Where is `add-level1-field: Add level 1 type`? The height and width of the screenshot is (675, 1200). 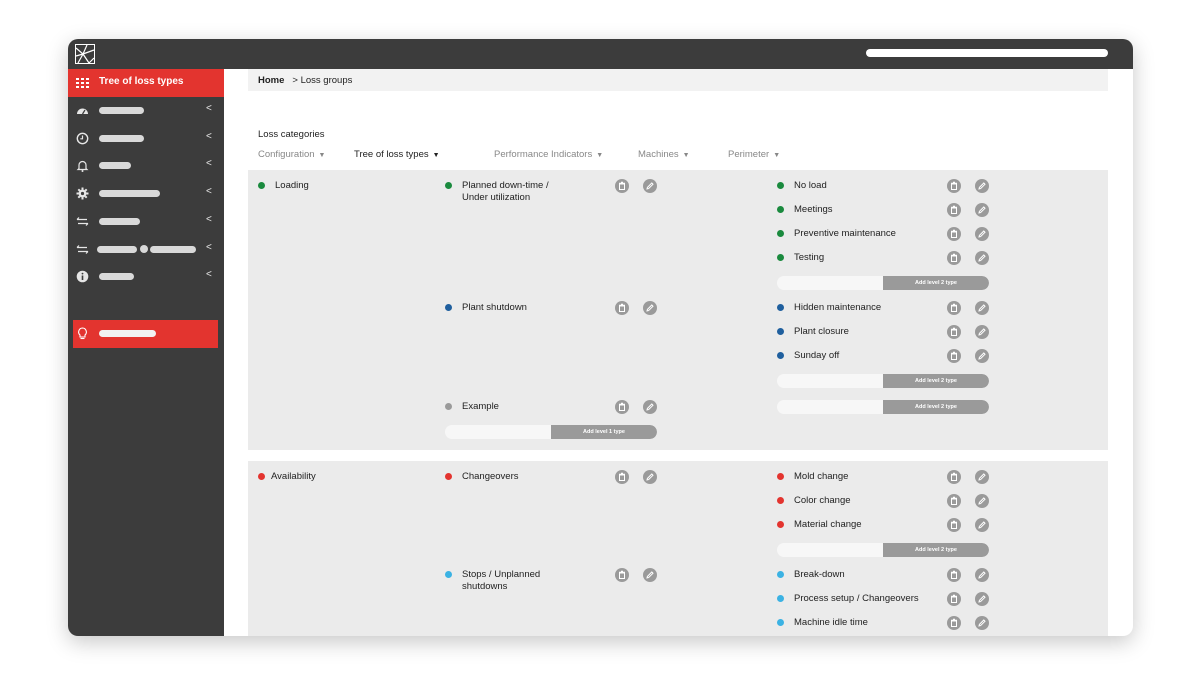
add-level1-field: Add level 1 type is located at coordinates (551, 432).